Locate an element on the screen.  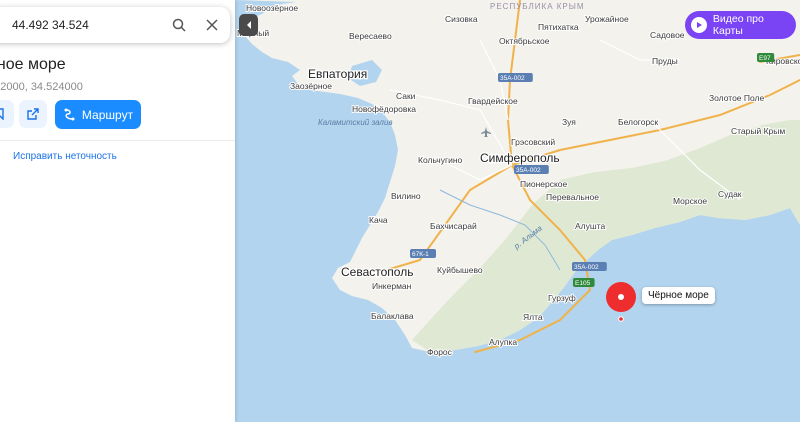
chevron-left-icon is located at coordinates (248, 25).